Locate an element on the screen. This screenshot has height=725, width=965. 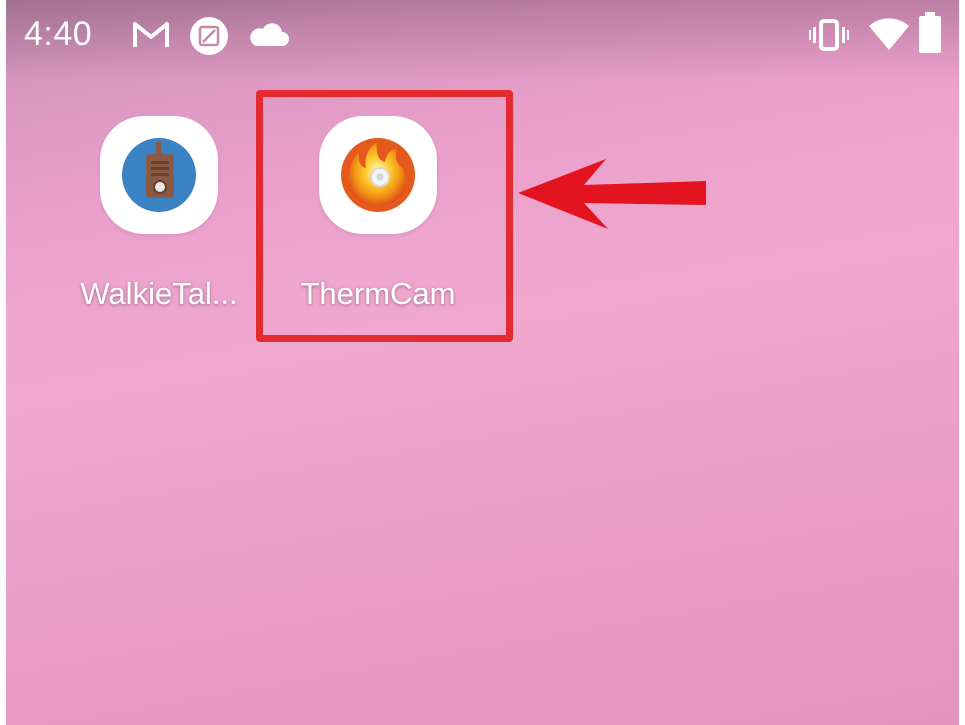
cloud-icon is located at coordinates (268, 37).